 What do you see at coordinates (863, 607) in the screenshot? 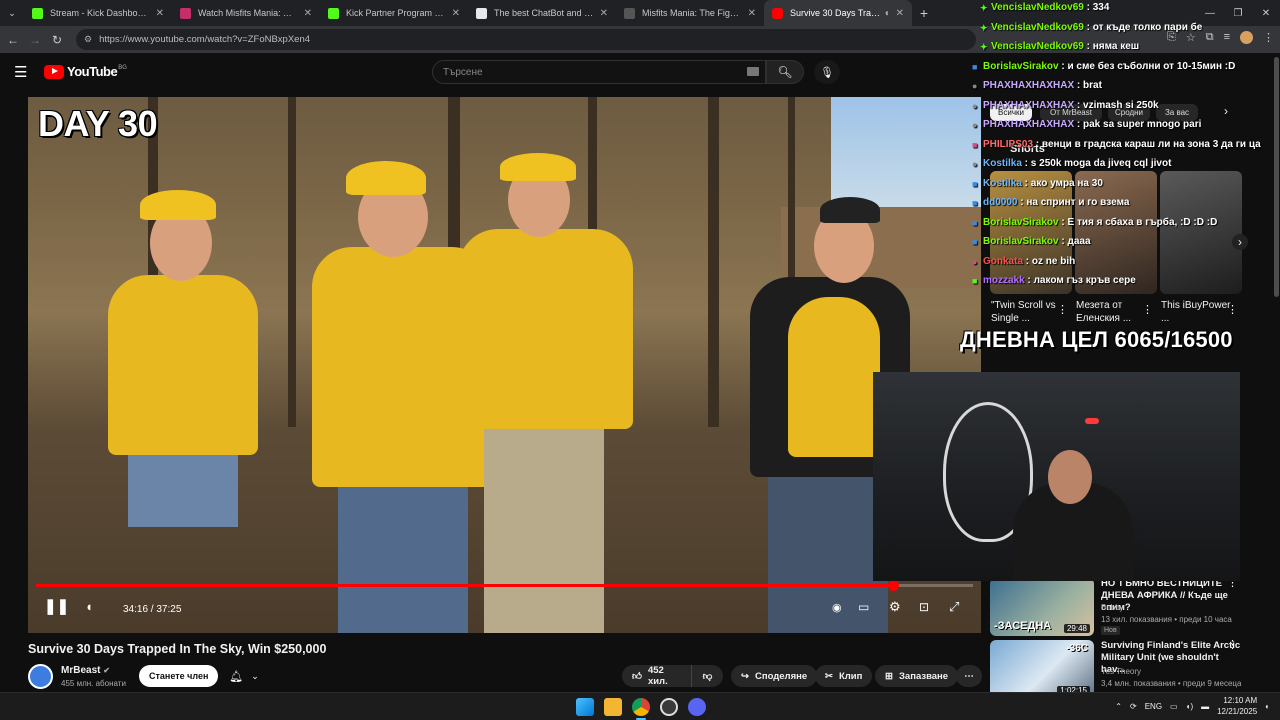
I see `subtitles-icon: ▭` at bounding box center [863, 607].